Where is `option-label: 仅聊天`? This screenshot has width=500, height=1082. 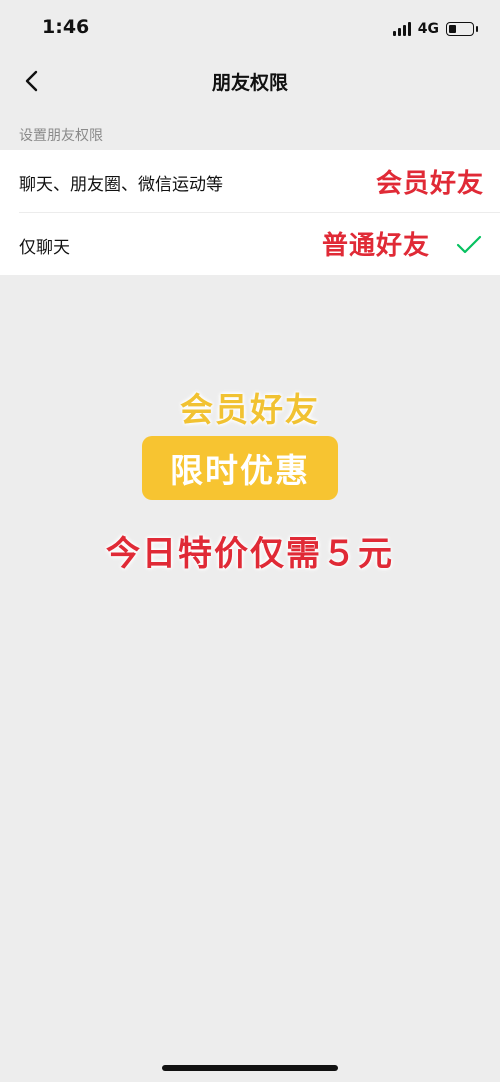 option-label: 仅聊天 is located at coordinates (44, 248).